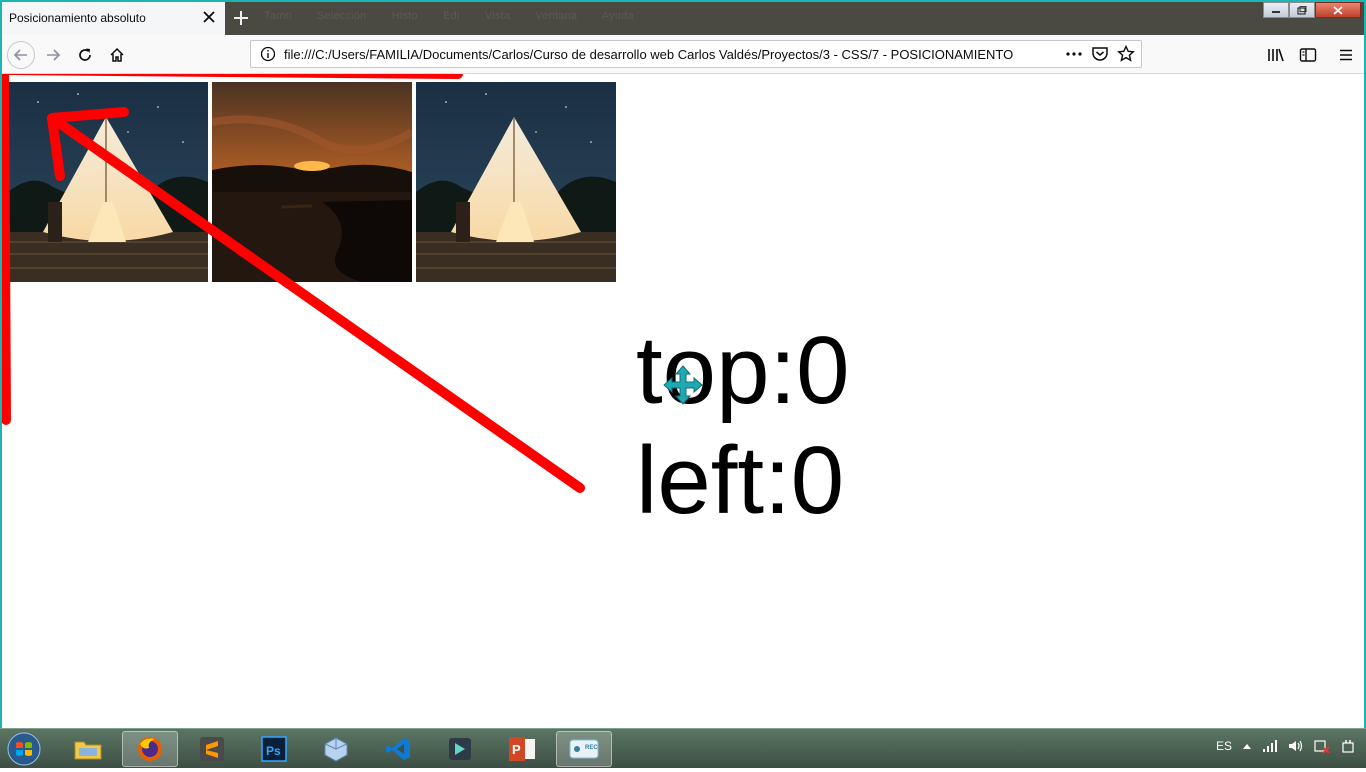  Describe the element at coordinates (556, 16) in the screenshot. I see `menu-hint: Ventana` at that location.